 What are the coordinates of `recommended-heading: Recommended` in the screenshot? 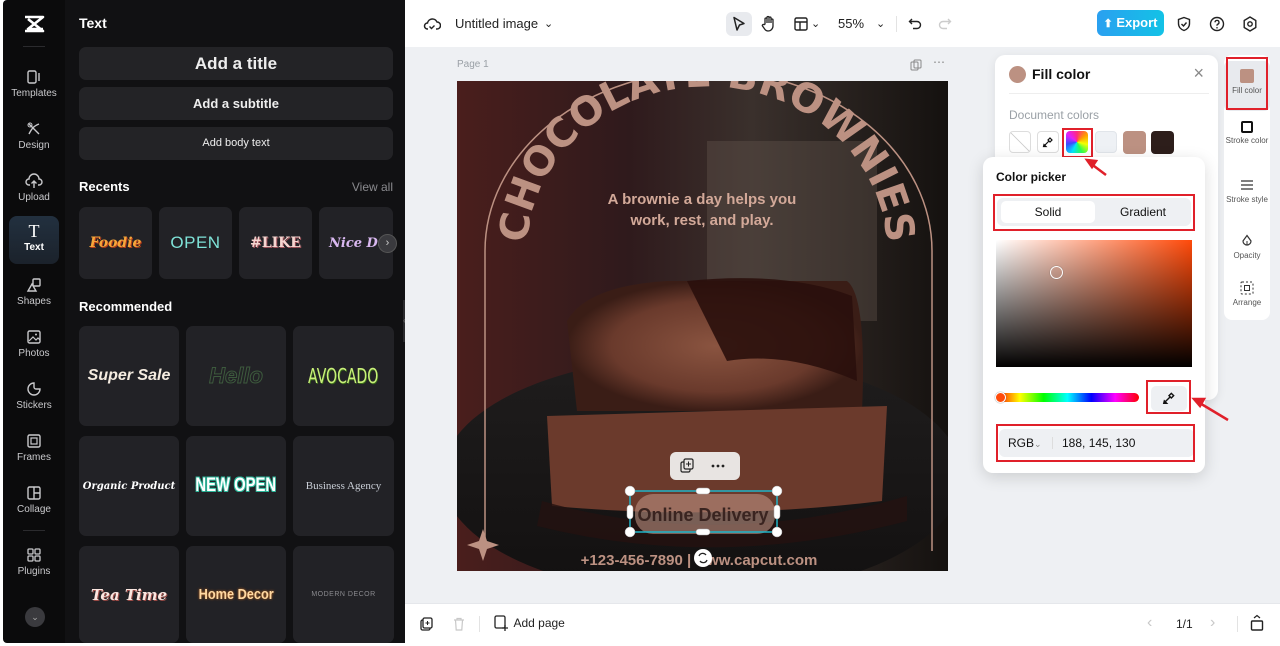 It's located at (126, 306).